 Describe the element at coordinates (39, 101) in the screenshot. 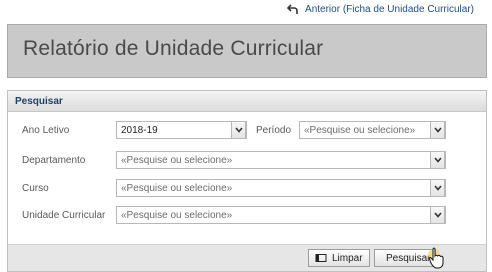

I see `search-panel-title: Pesquisar` at that location.